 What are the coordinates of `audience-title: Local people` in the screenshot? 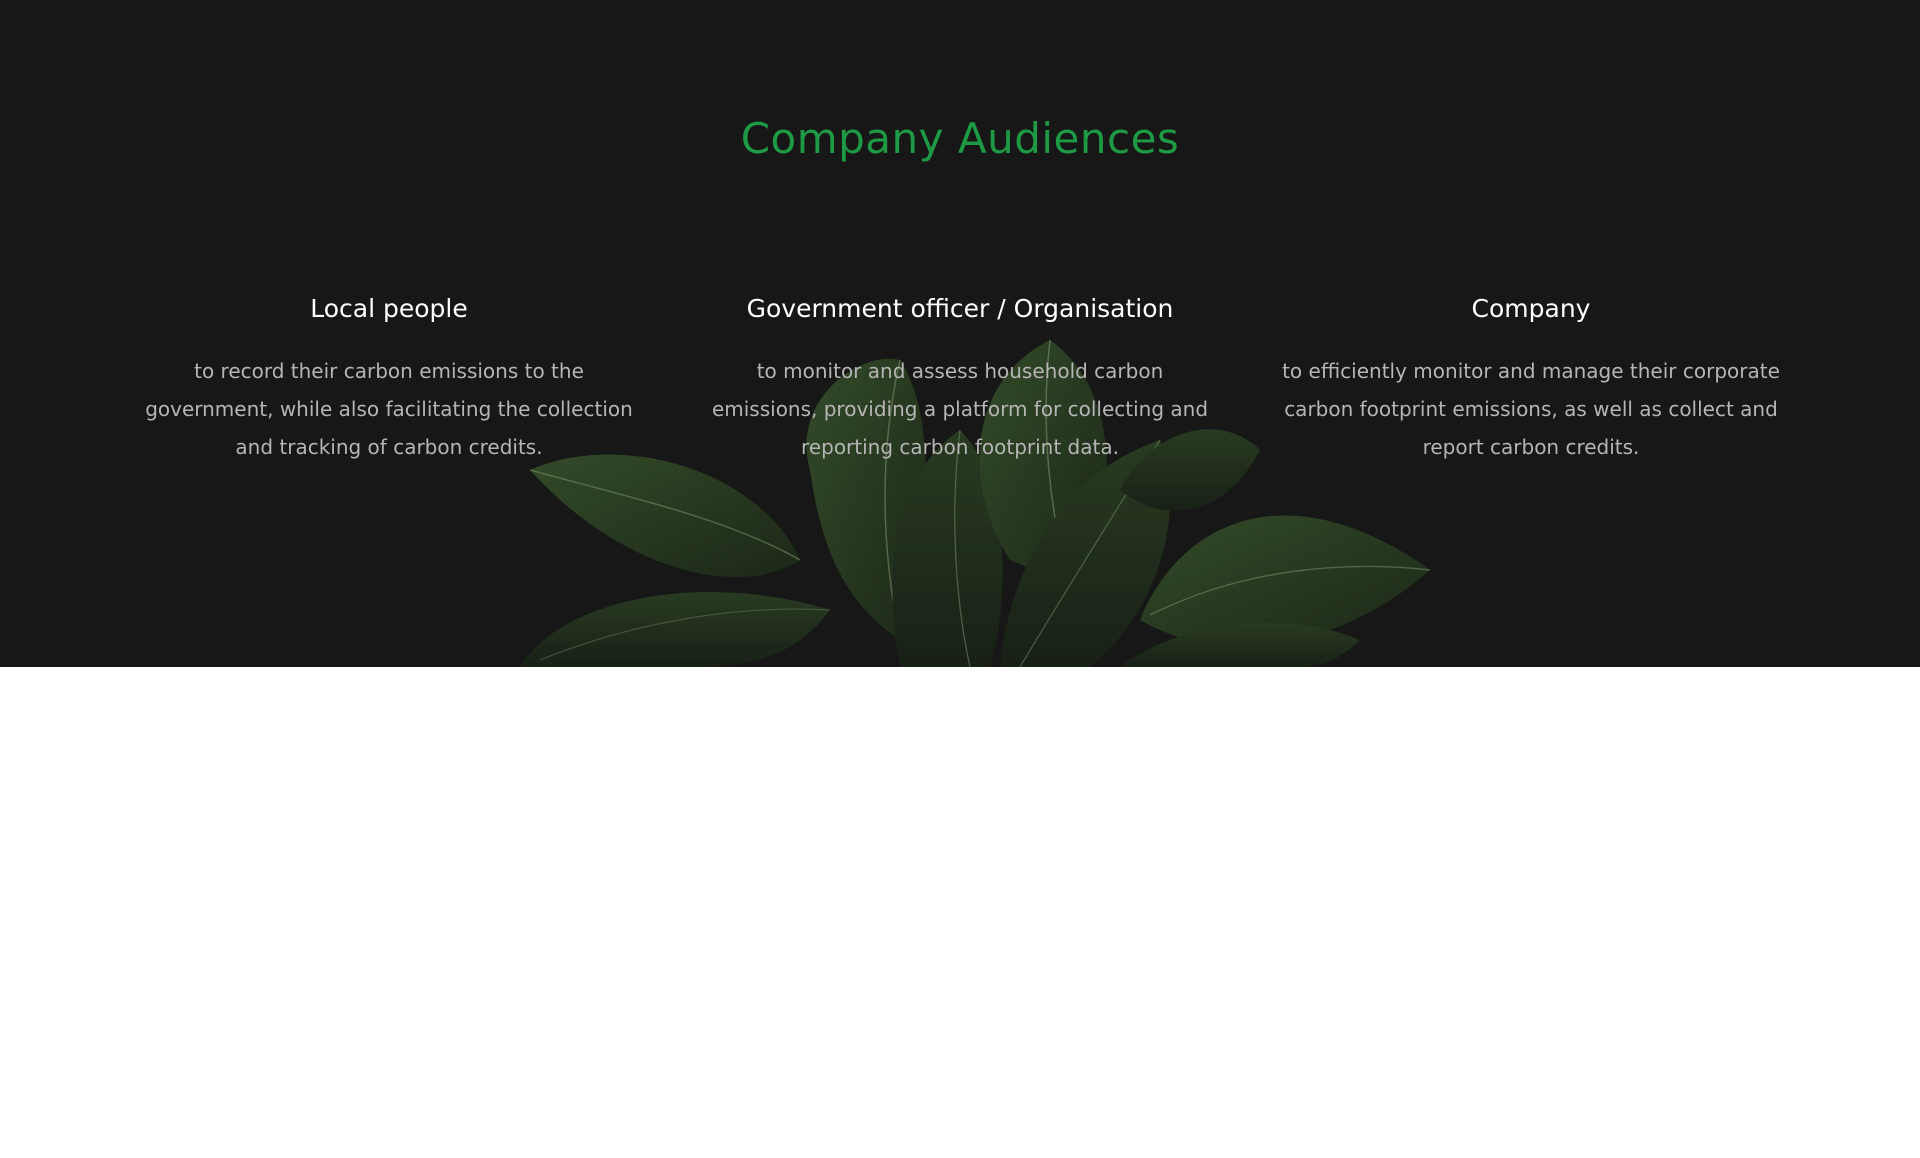 It's located at (389, 308).